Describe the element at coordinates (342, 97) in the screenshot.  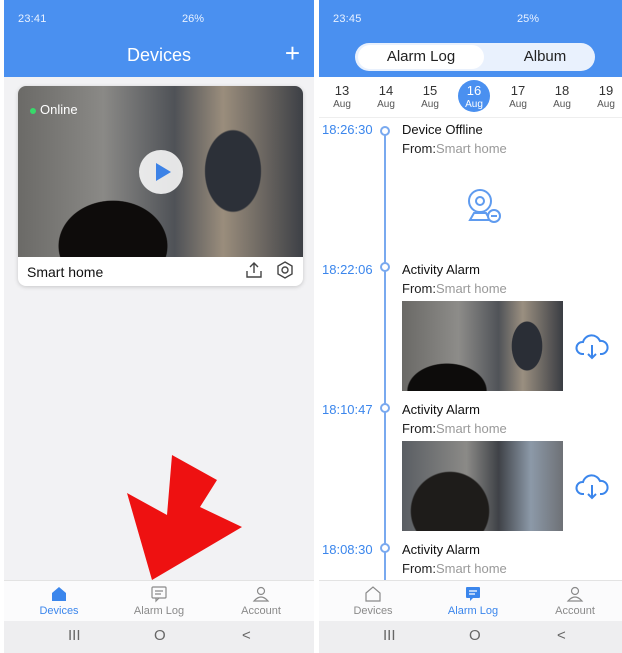
I see `date-item: 13 Aug` at that location.